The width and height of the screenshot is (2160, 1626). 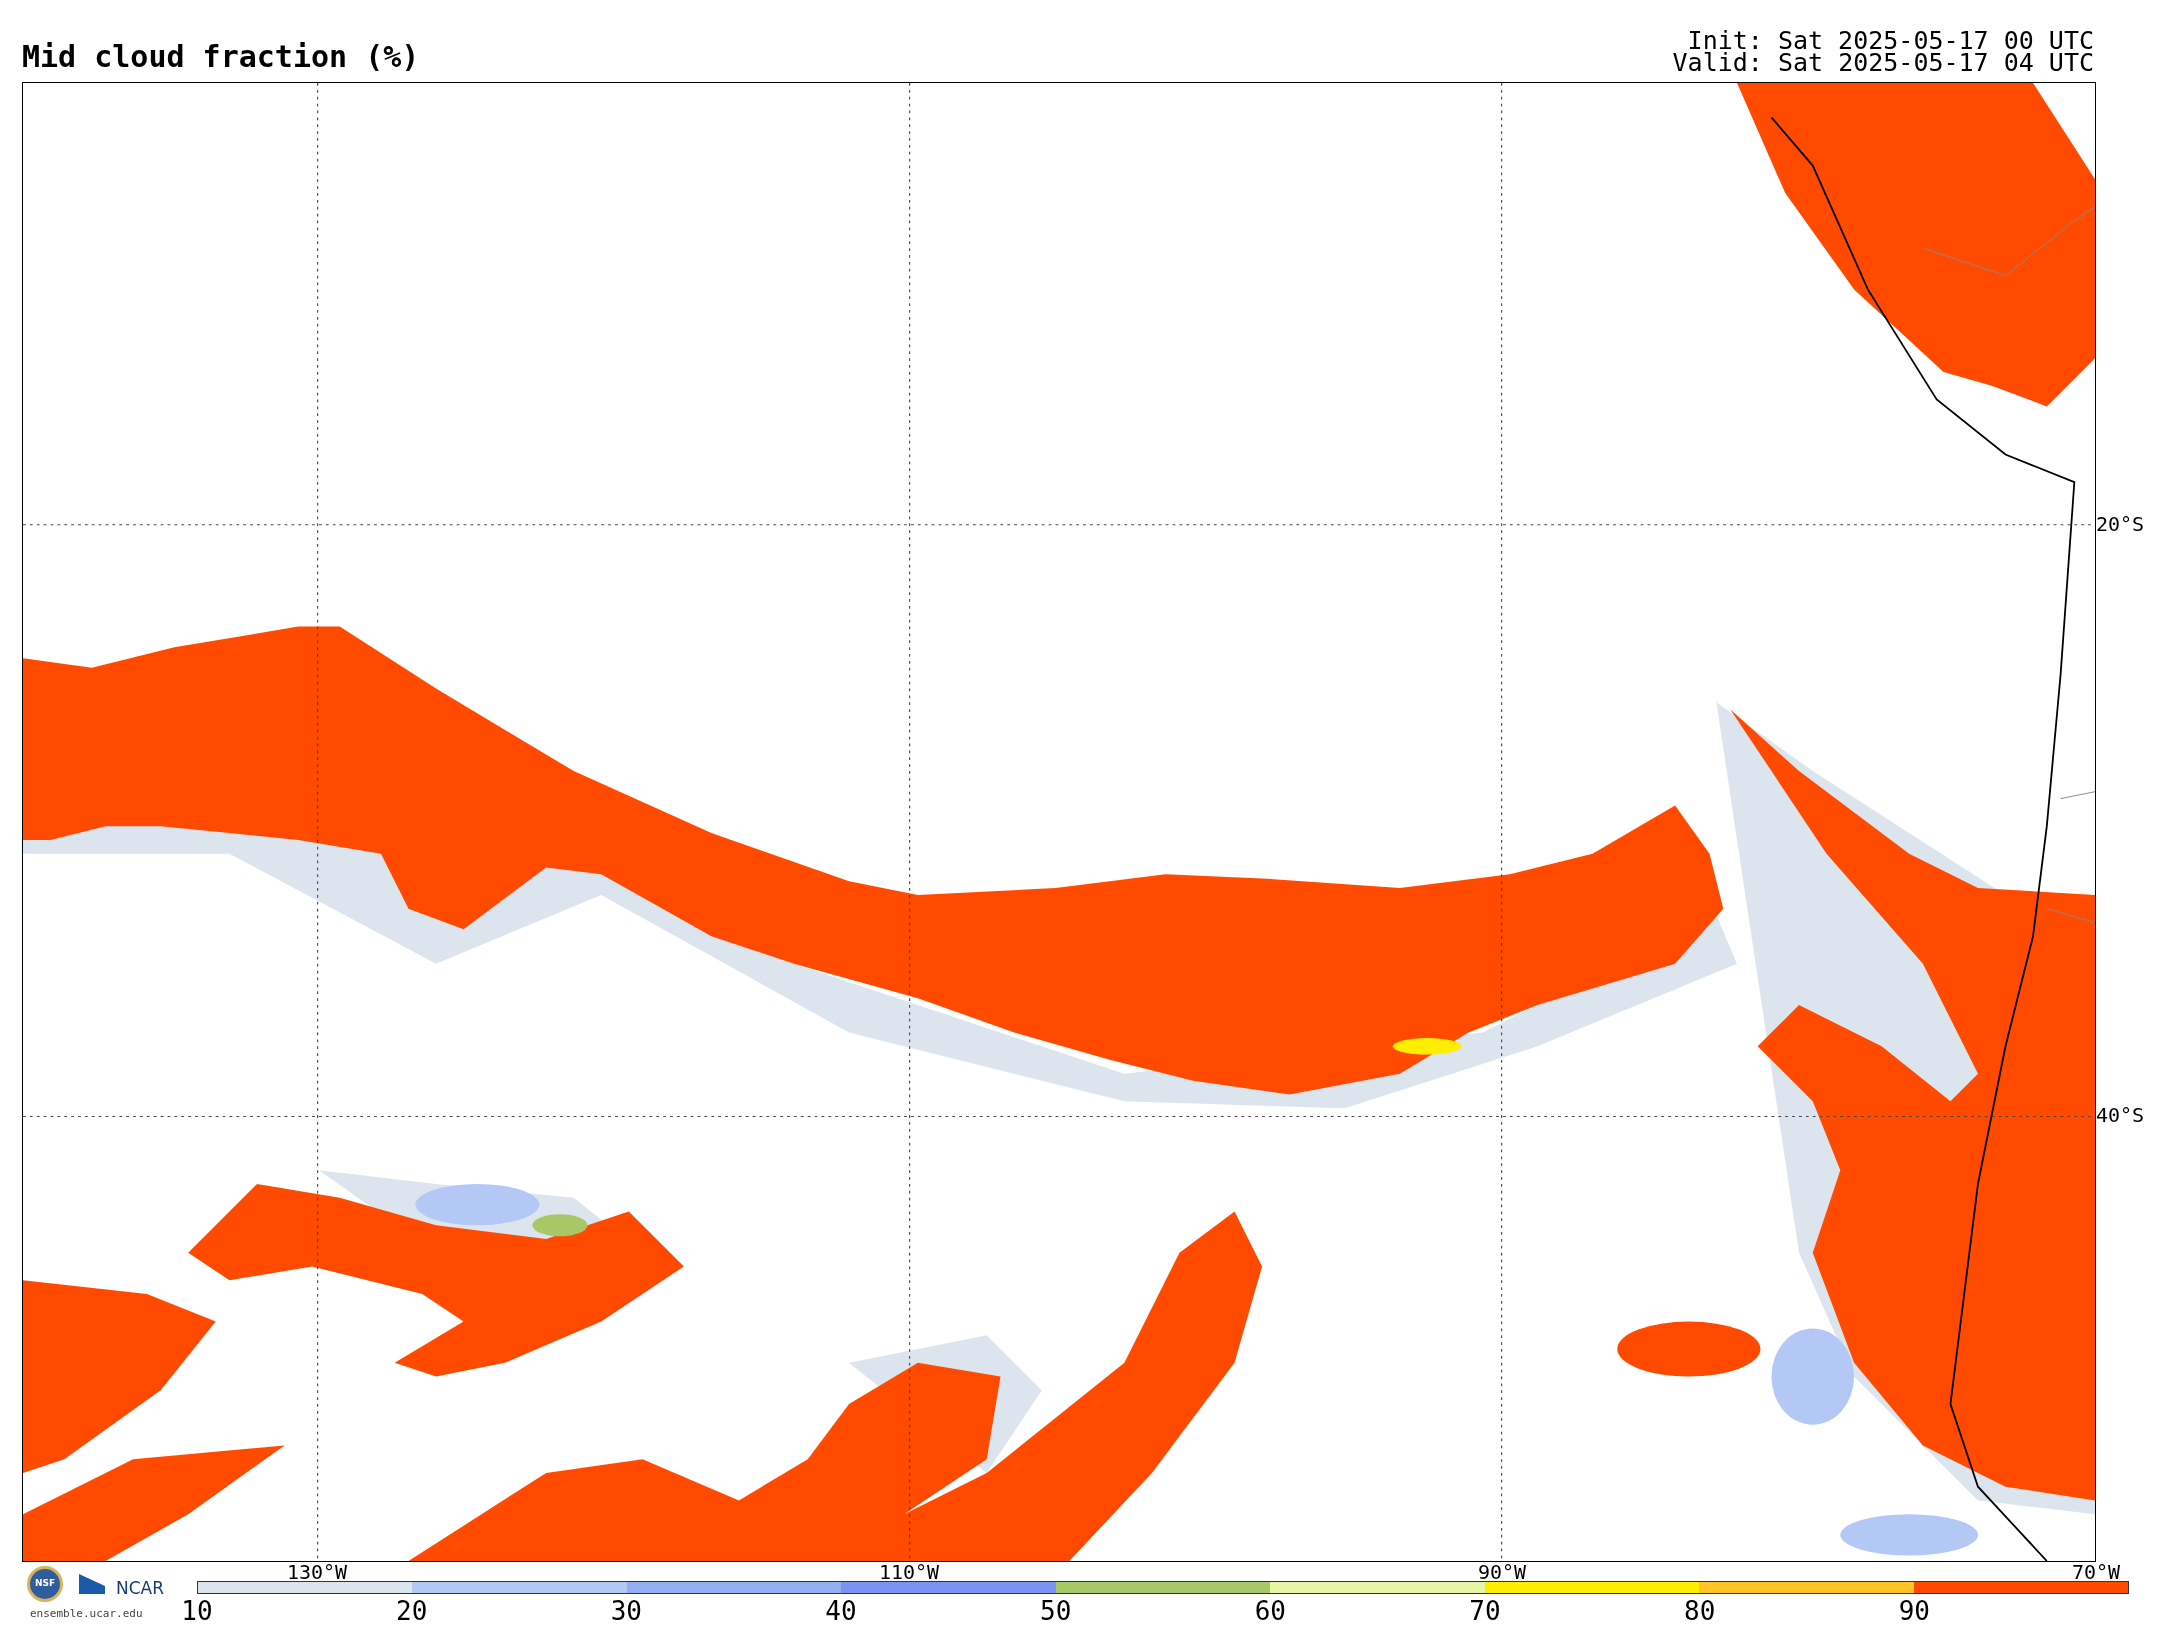 I want to click on longitude-label: 90°W, so click(x=1502, y=1572).